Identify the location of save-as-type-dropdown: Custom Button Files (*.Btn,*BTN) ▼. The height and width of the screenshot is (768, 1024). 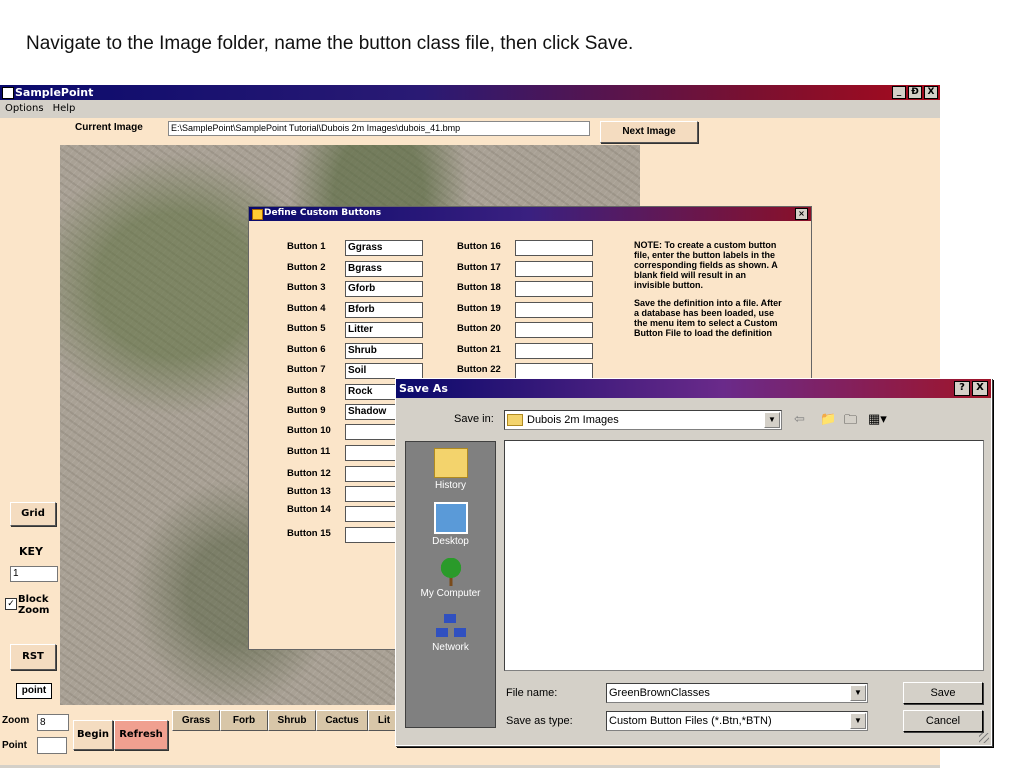
(737, 721).